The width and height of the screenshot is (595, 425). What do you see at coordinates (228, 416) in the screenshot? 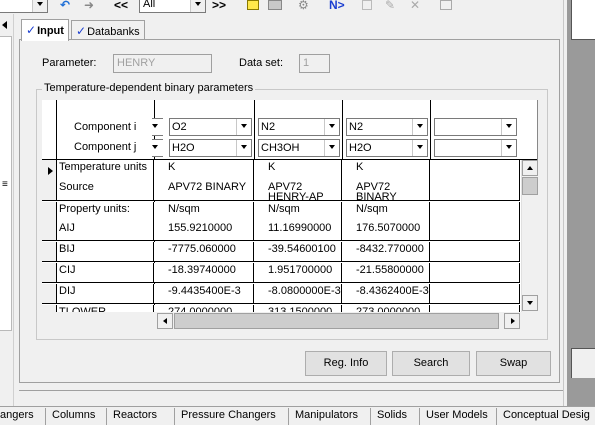
I see `palette-tab: Pressure Changers` at bounding box center [228, 416].